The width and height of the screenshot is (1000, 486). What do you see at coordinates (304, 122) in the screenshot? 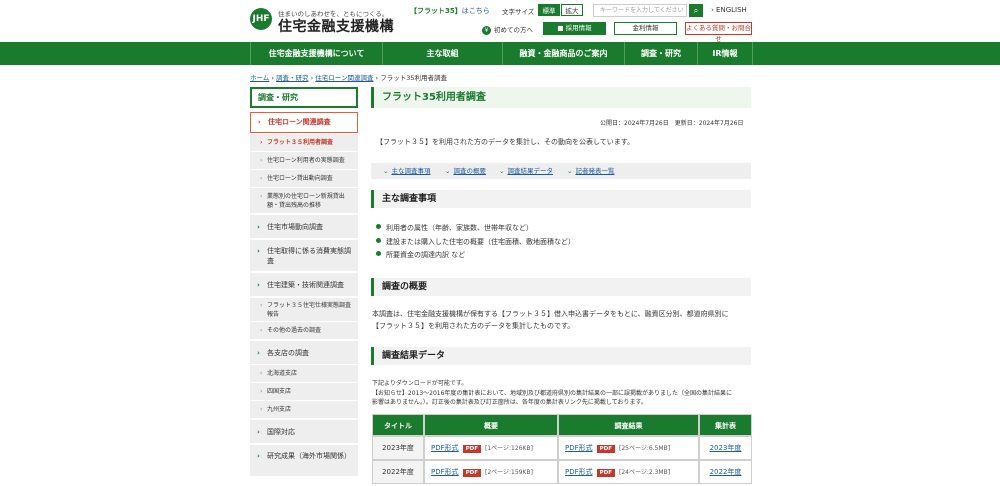
I see `sidebar-item-loan-research: 住宅ローン関連調査` at bounding box center [304, 122].